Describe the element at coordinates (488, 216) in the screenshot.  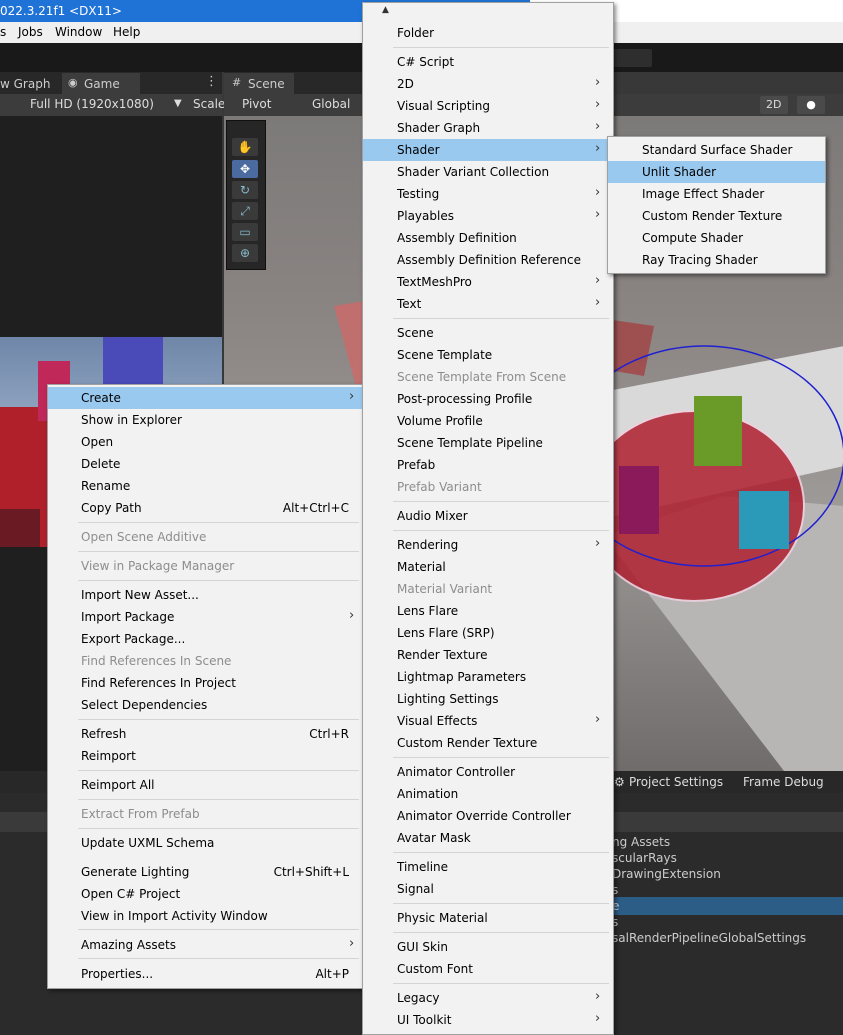
I see `create-item-playables: Playables ›` at that location.